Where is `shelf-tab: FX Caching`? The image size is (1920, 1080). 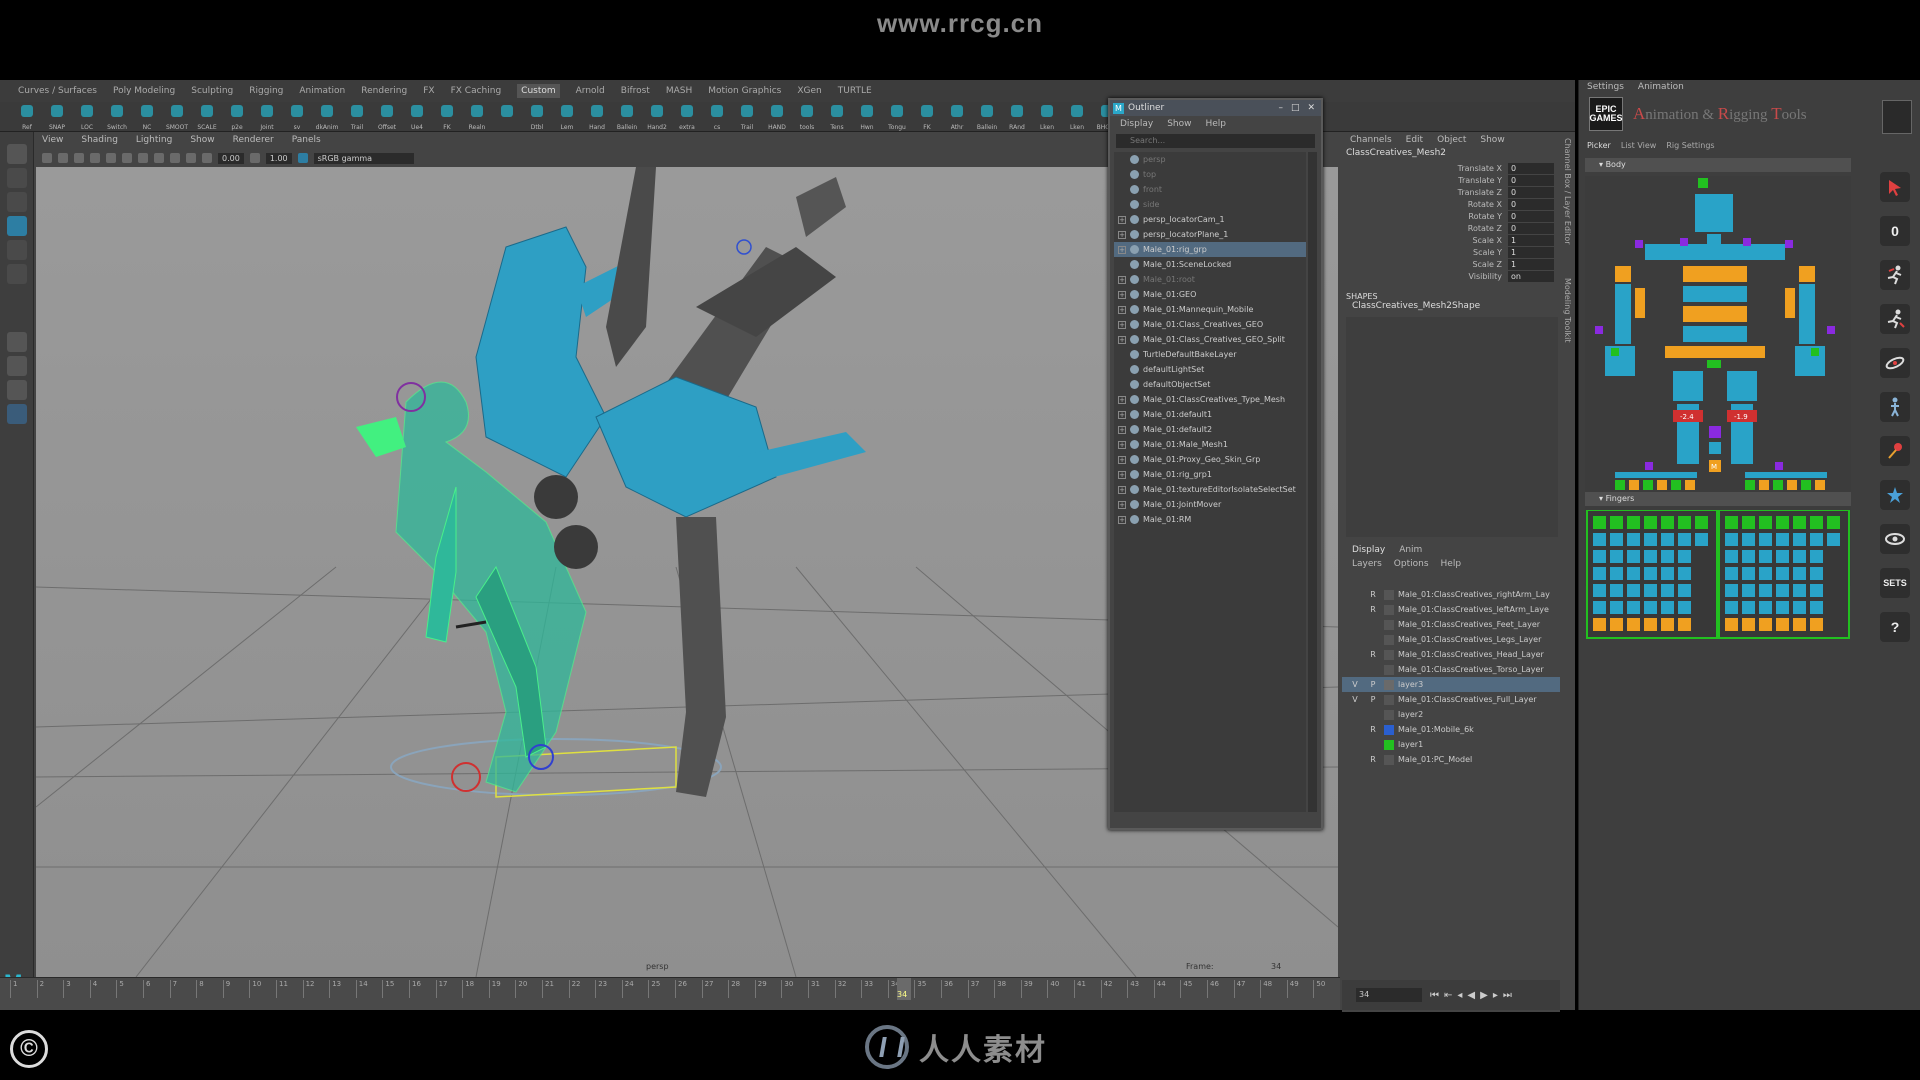 shelf-tab: FX Caching is located at coordinates (476, 91).